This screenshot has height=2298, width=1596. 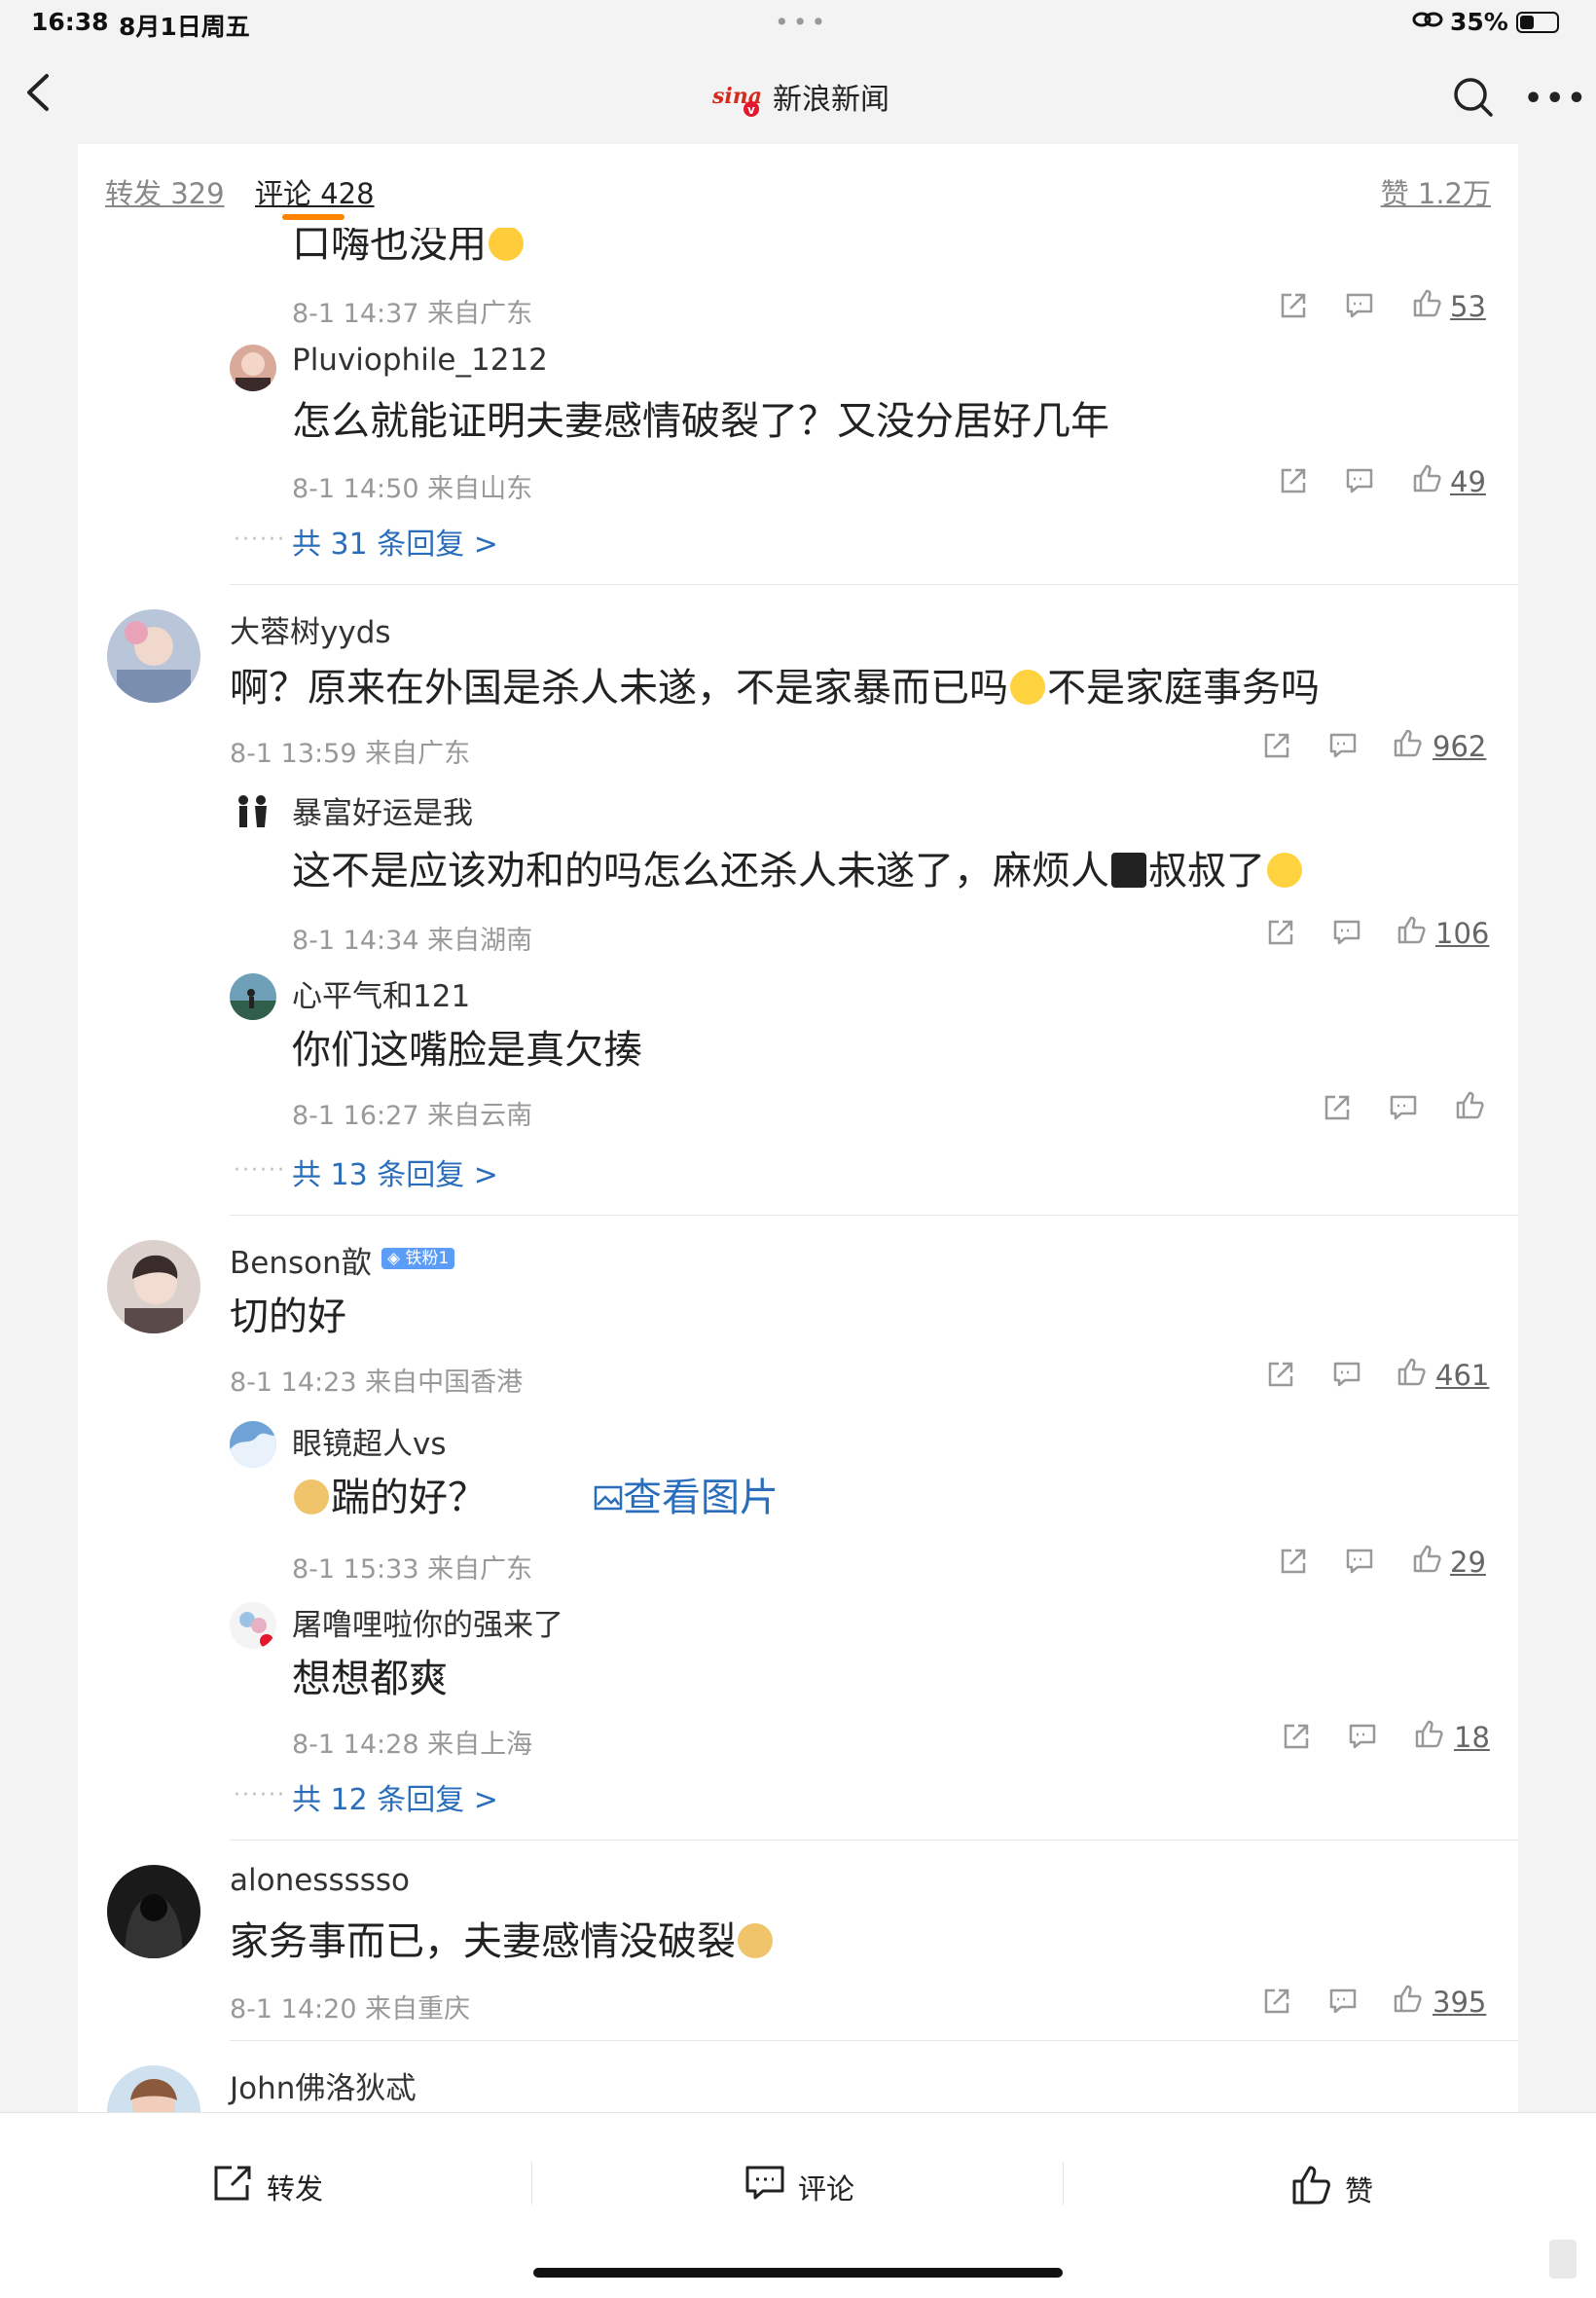 What do you see at coordinates (381, 993) in the screenshot?
I see `reply-author: 心平气和121` at bounding box center [381, 993].